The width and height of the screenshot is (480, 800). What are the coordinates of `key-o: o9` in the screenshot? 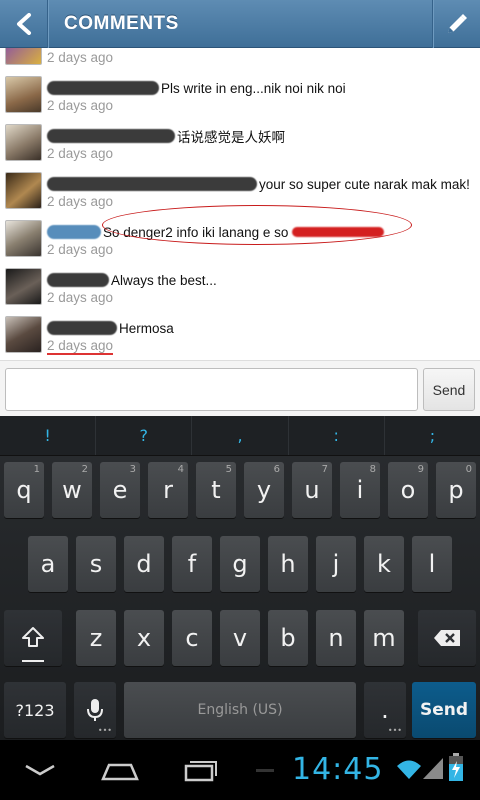 It's located at (408, 490).